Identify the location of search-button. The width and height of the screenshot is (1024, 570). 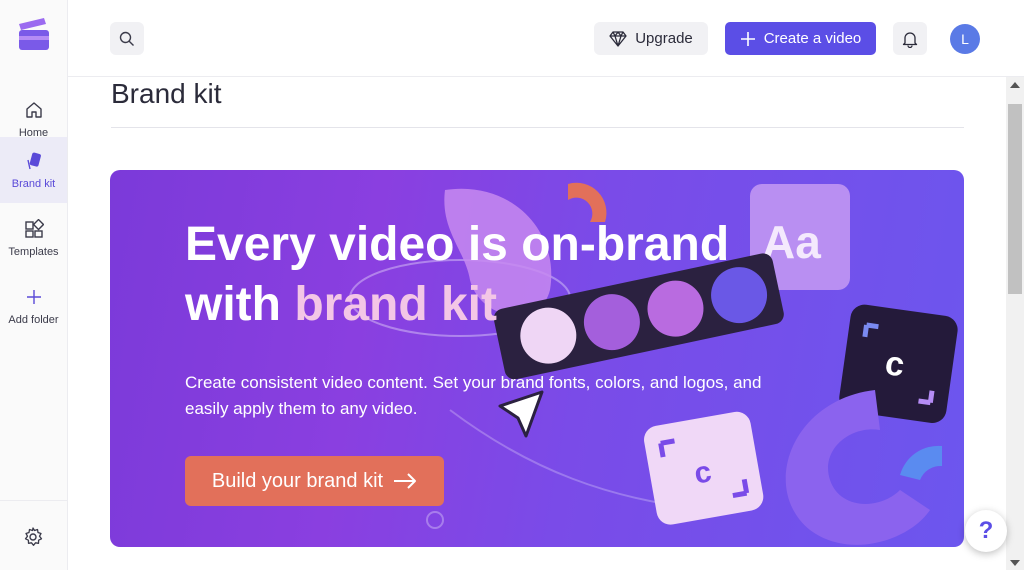
(127, 38).